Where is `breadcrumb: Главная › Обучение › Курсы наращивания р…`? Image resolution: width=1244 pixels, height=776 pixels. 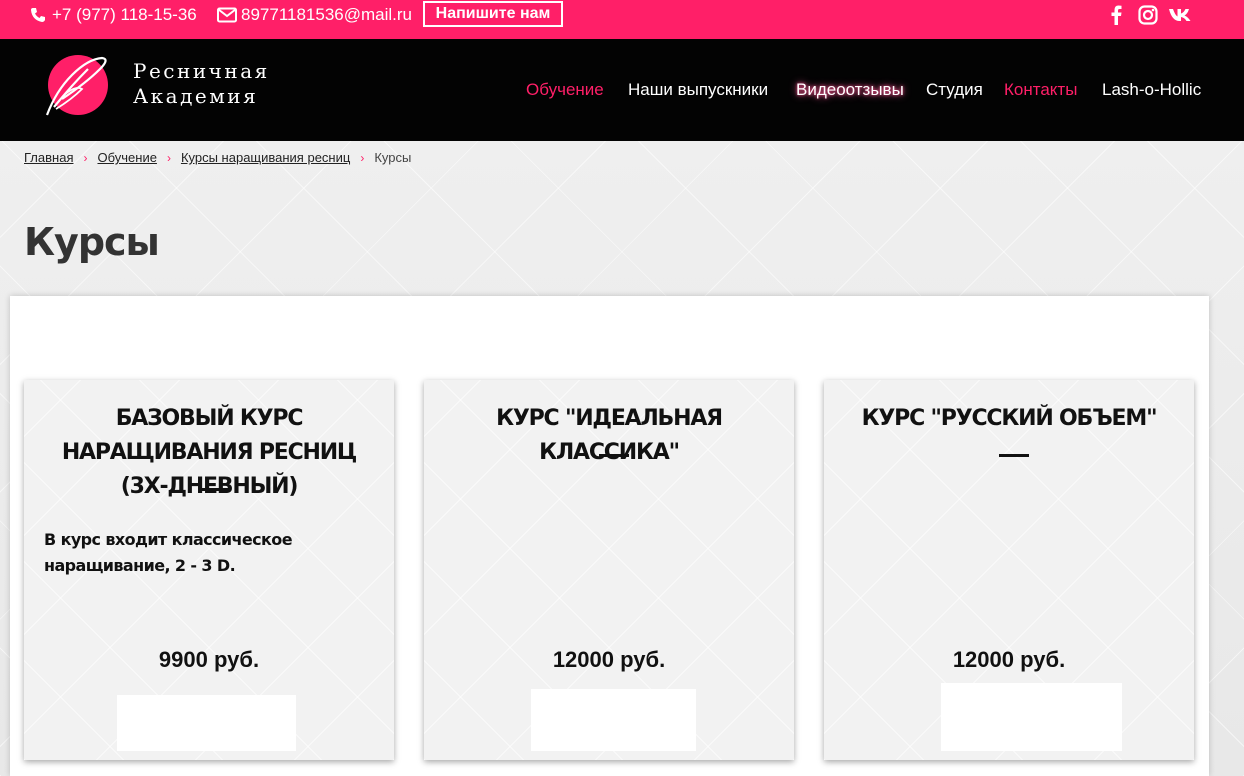 breadcrumb: Главная › Обучение › Курсы наращивания р… is located at coordinates (217, 157).